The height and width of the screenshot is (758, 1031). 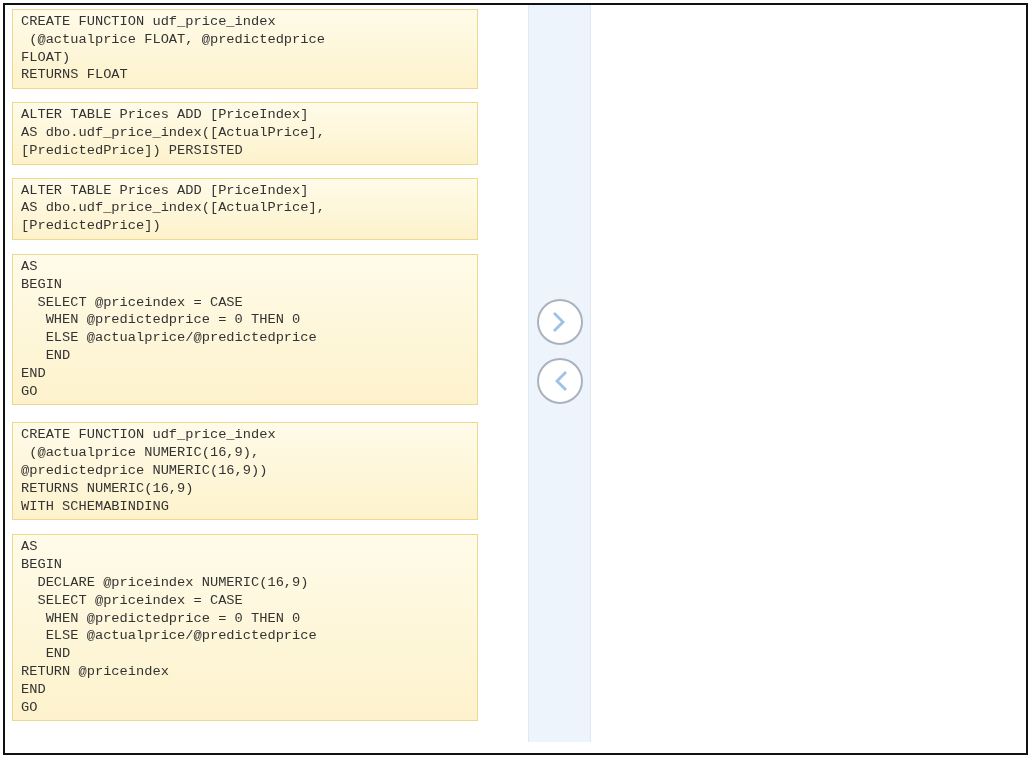 What do you see at coordinates (245, 49) in the screenshot?
I see `code-snippet-card: CREATE FUNCTION udf_price_index (@actualprice FLOAT, @predictedprice FLOAT) RETURNS FLOAT` at bounding box center [245, 49].